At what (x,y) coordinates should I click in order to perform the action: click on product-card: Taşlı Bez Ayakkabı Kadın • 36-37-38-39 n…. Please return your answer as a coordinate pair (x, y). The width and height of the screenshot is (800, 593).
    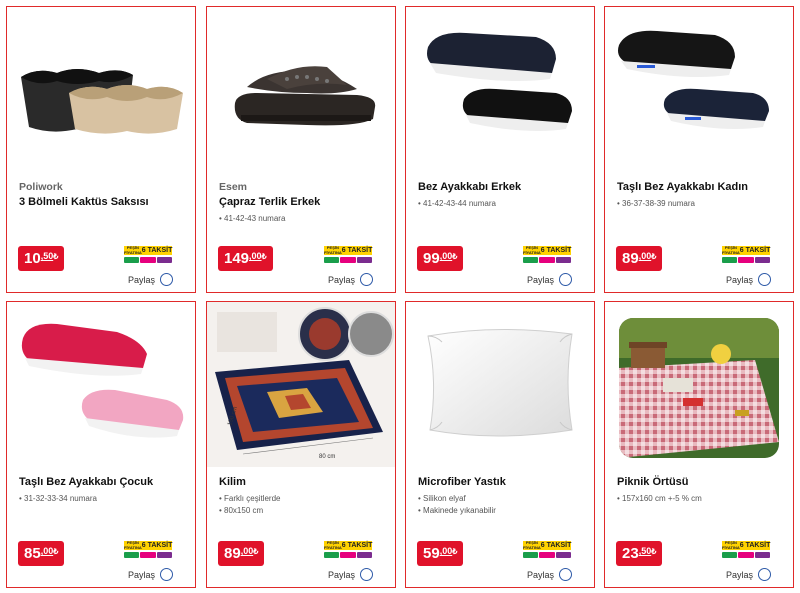
    Looking at the image, I should click on (699, 149).